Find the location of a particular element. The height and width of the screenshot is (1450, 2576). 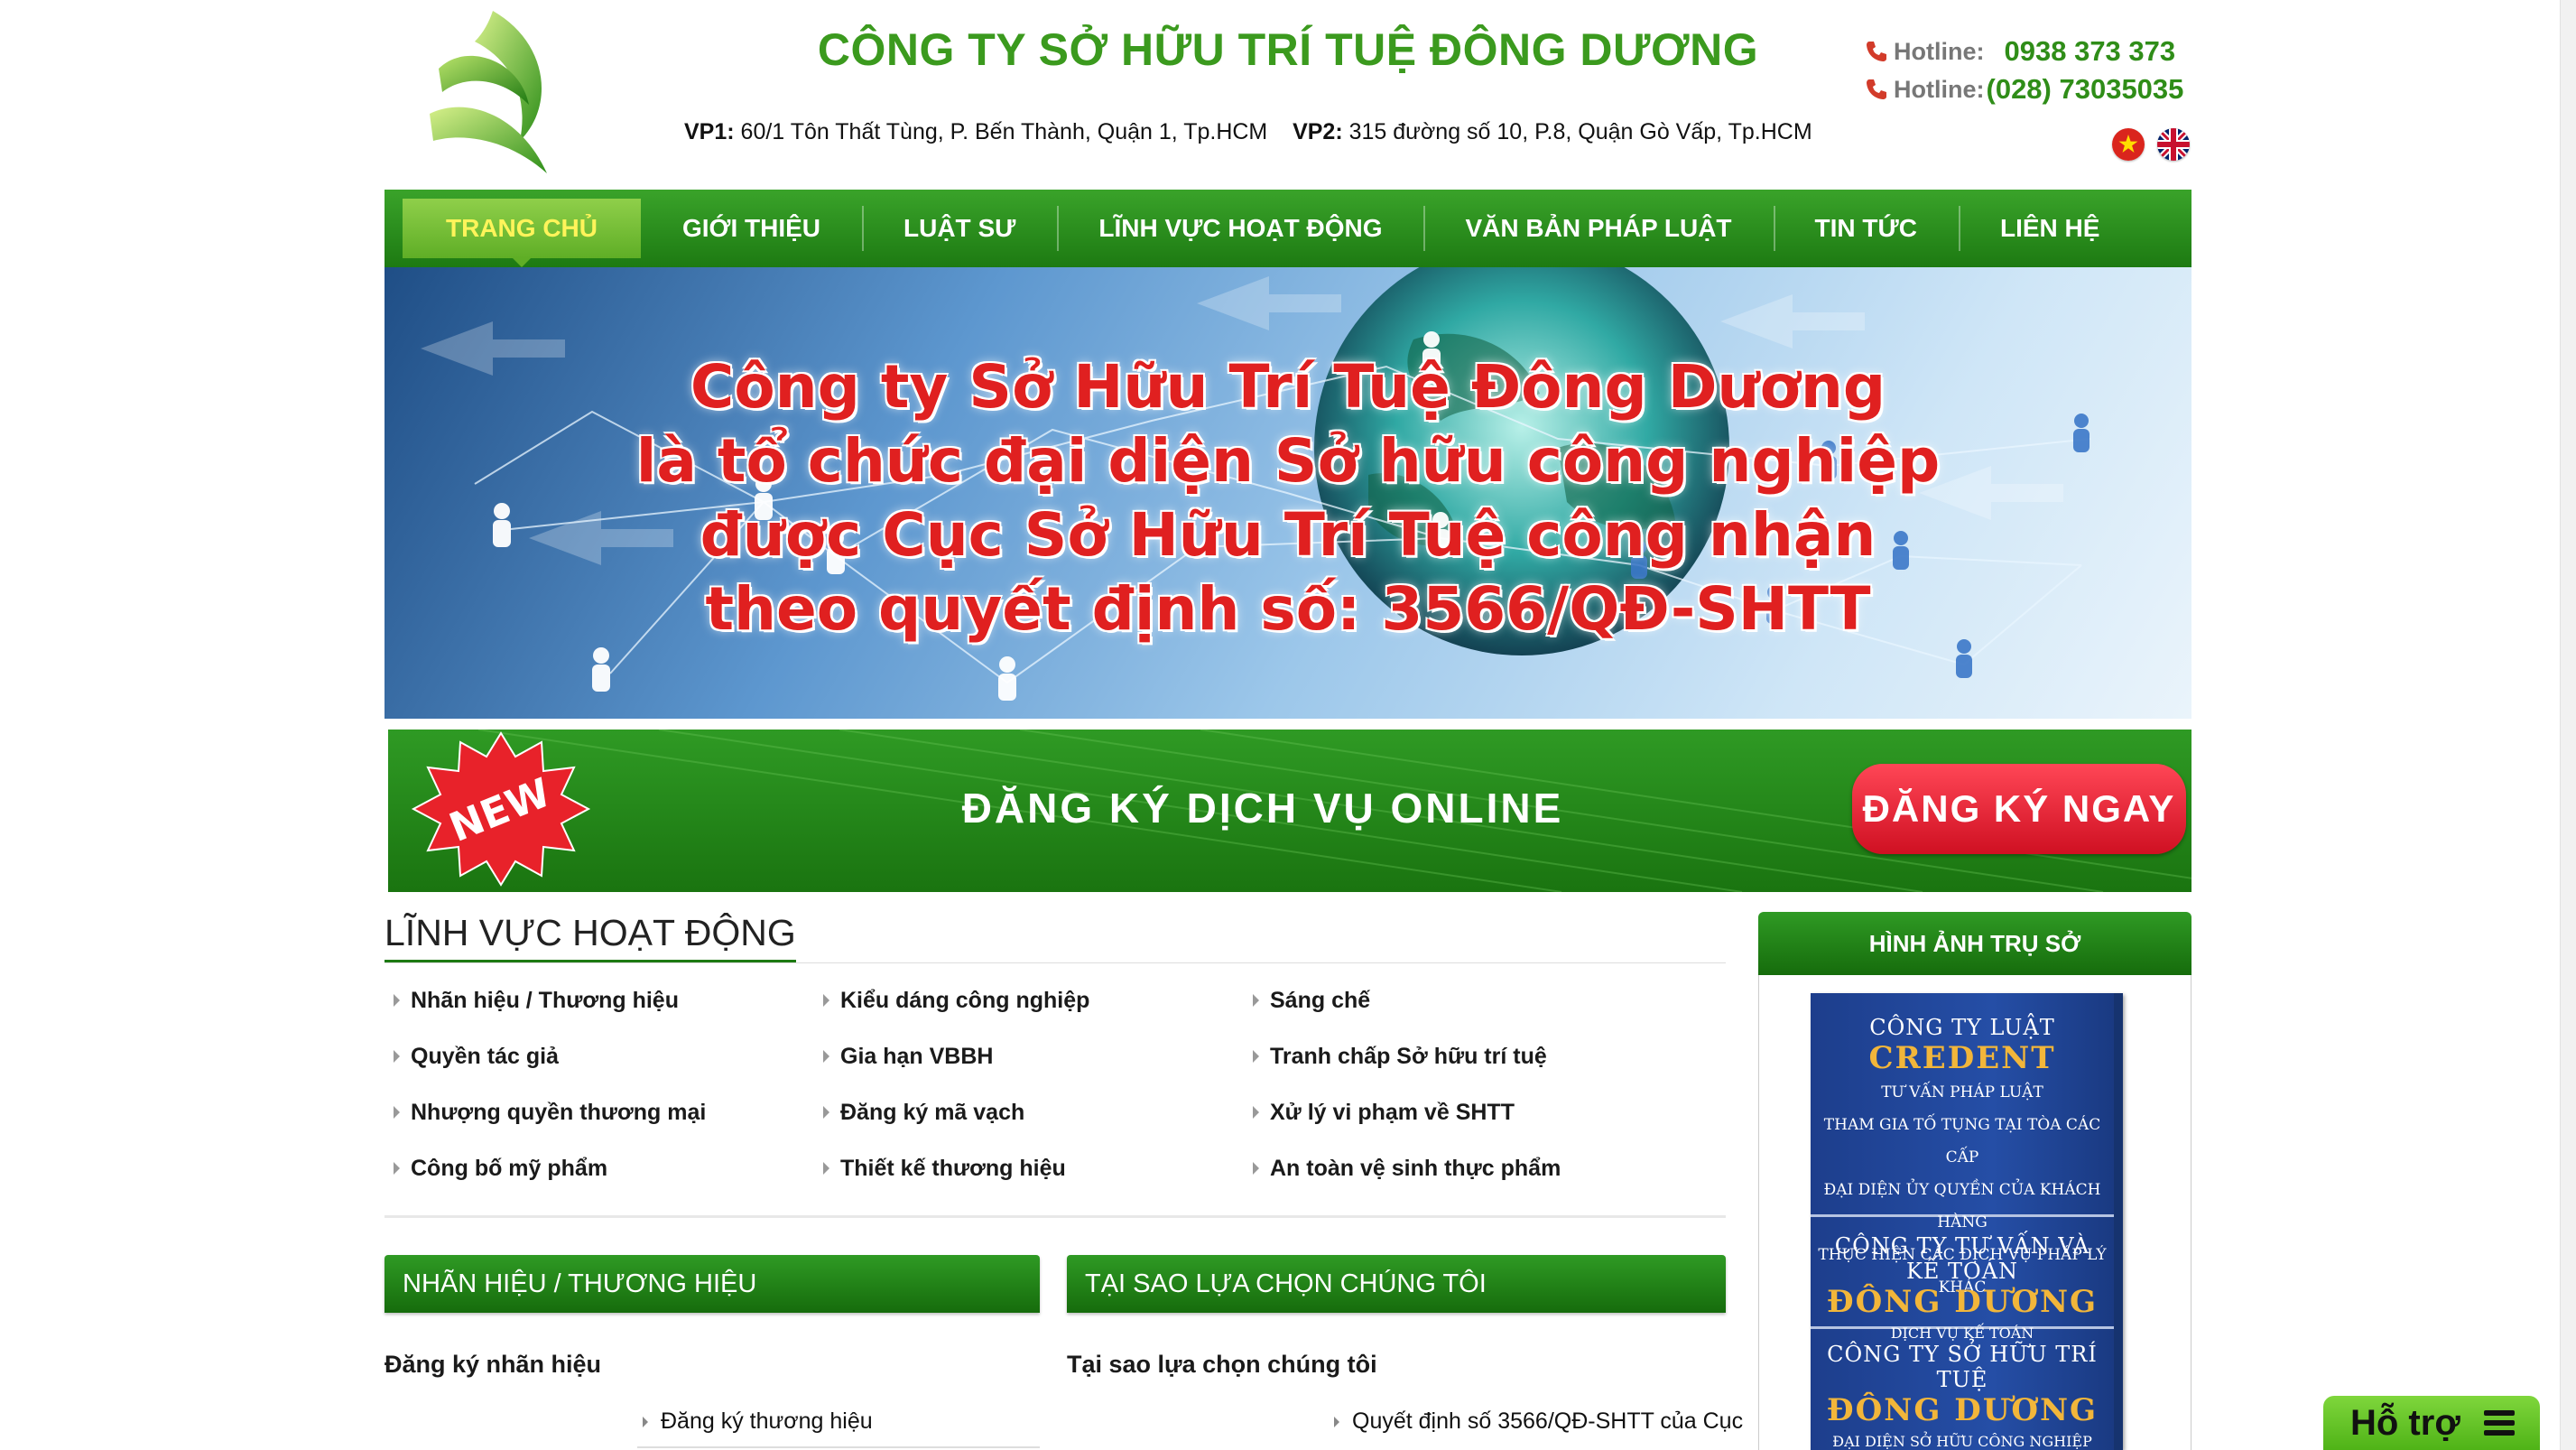

trademark-box-subtitle: Đăng ký nhãn hiệu is located at coordinates (493, 1365).